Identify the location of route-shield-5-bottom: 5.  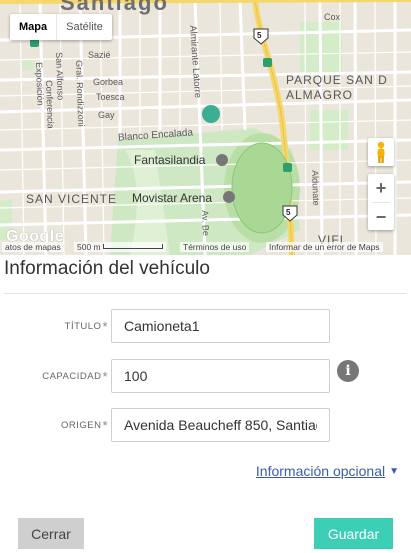
(288, 212).